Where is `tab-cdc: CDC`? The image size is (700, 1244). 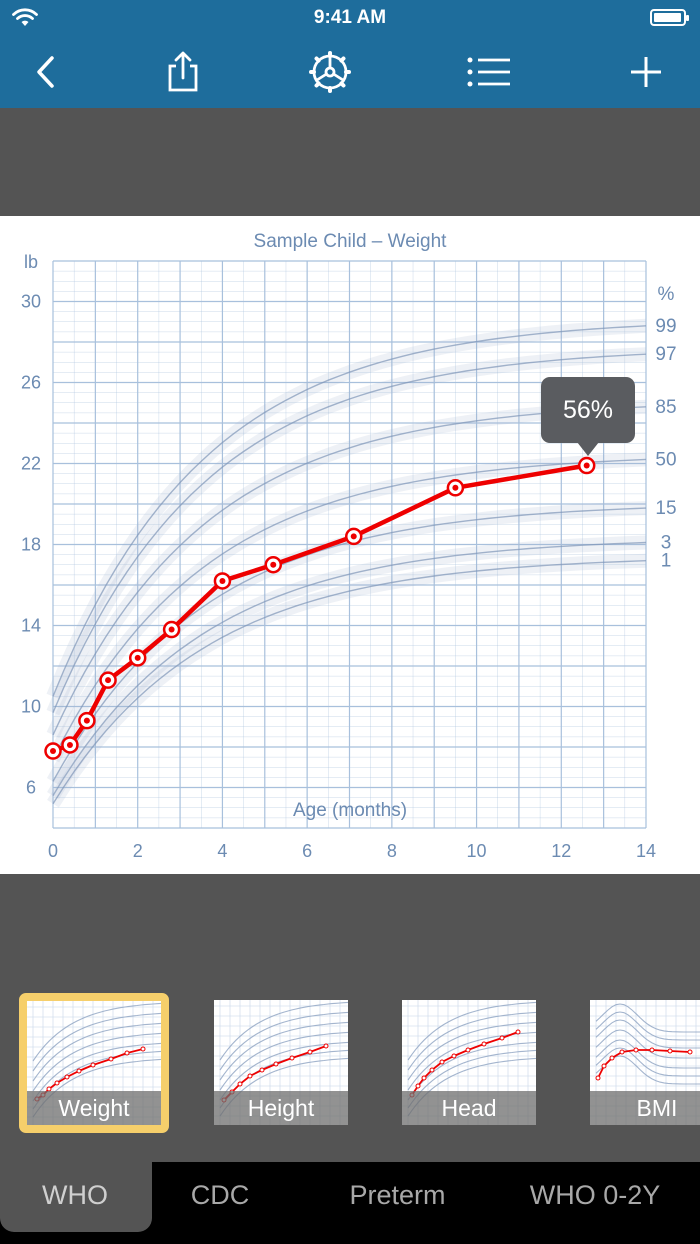 tab-cdc: CDC is located at coordinates (220, 1195).